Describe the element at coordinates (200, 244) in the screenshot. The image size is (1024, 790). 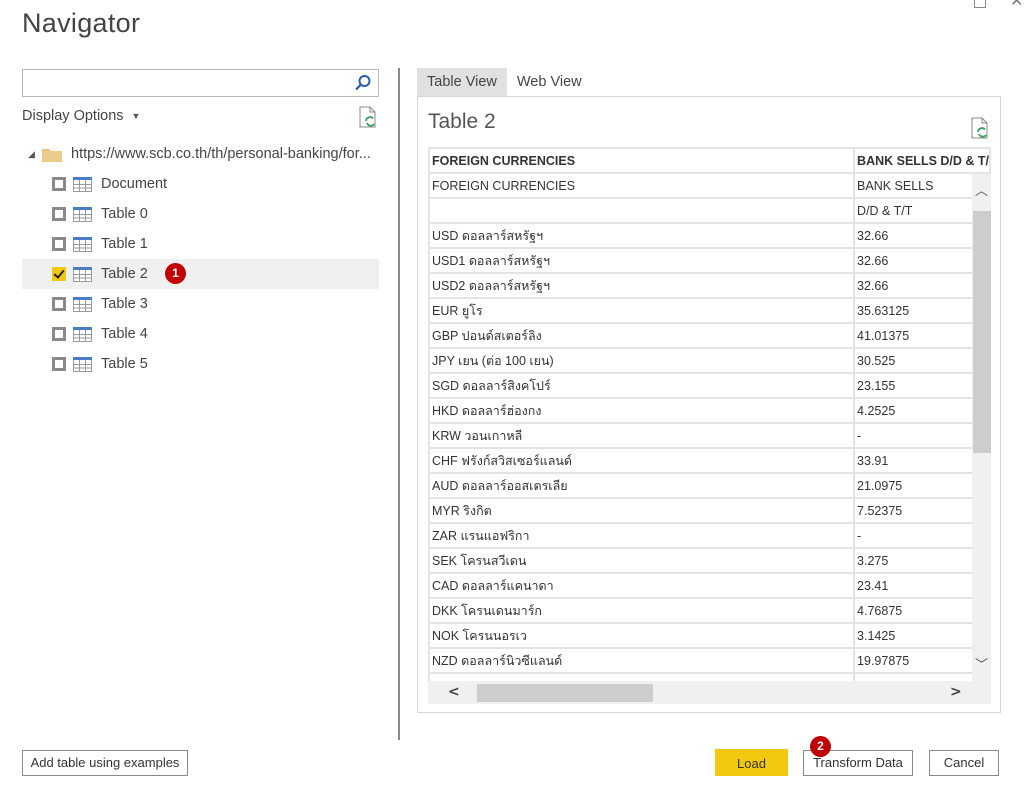
I see `tree-item-table-1: Table 1` at that location.